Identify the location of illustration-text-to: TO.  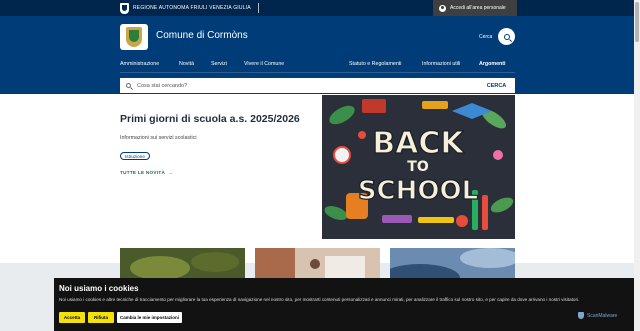
(418, 167).